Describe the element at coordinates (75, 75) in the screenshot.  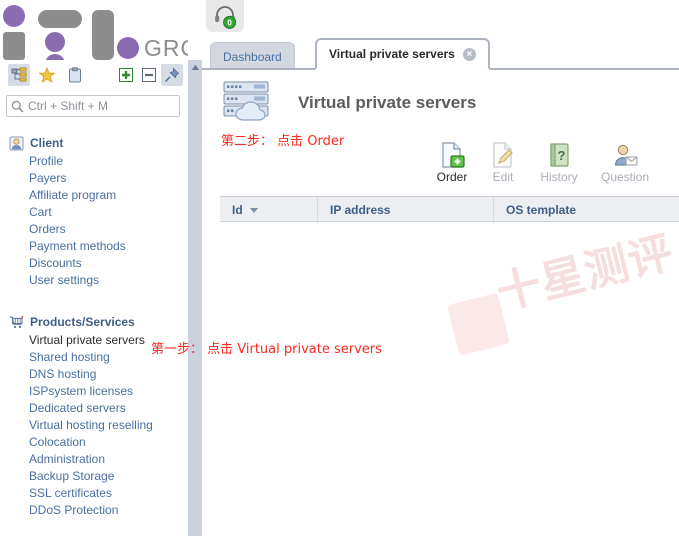
I see `clipboard-button` at that location.